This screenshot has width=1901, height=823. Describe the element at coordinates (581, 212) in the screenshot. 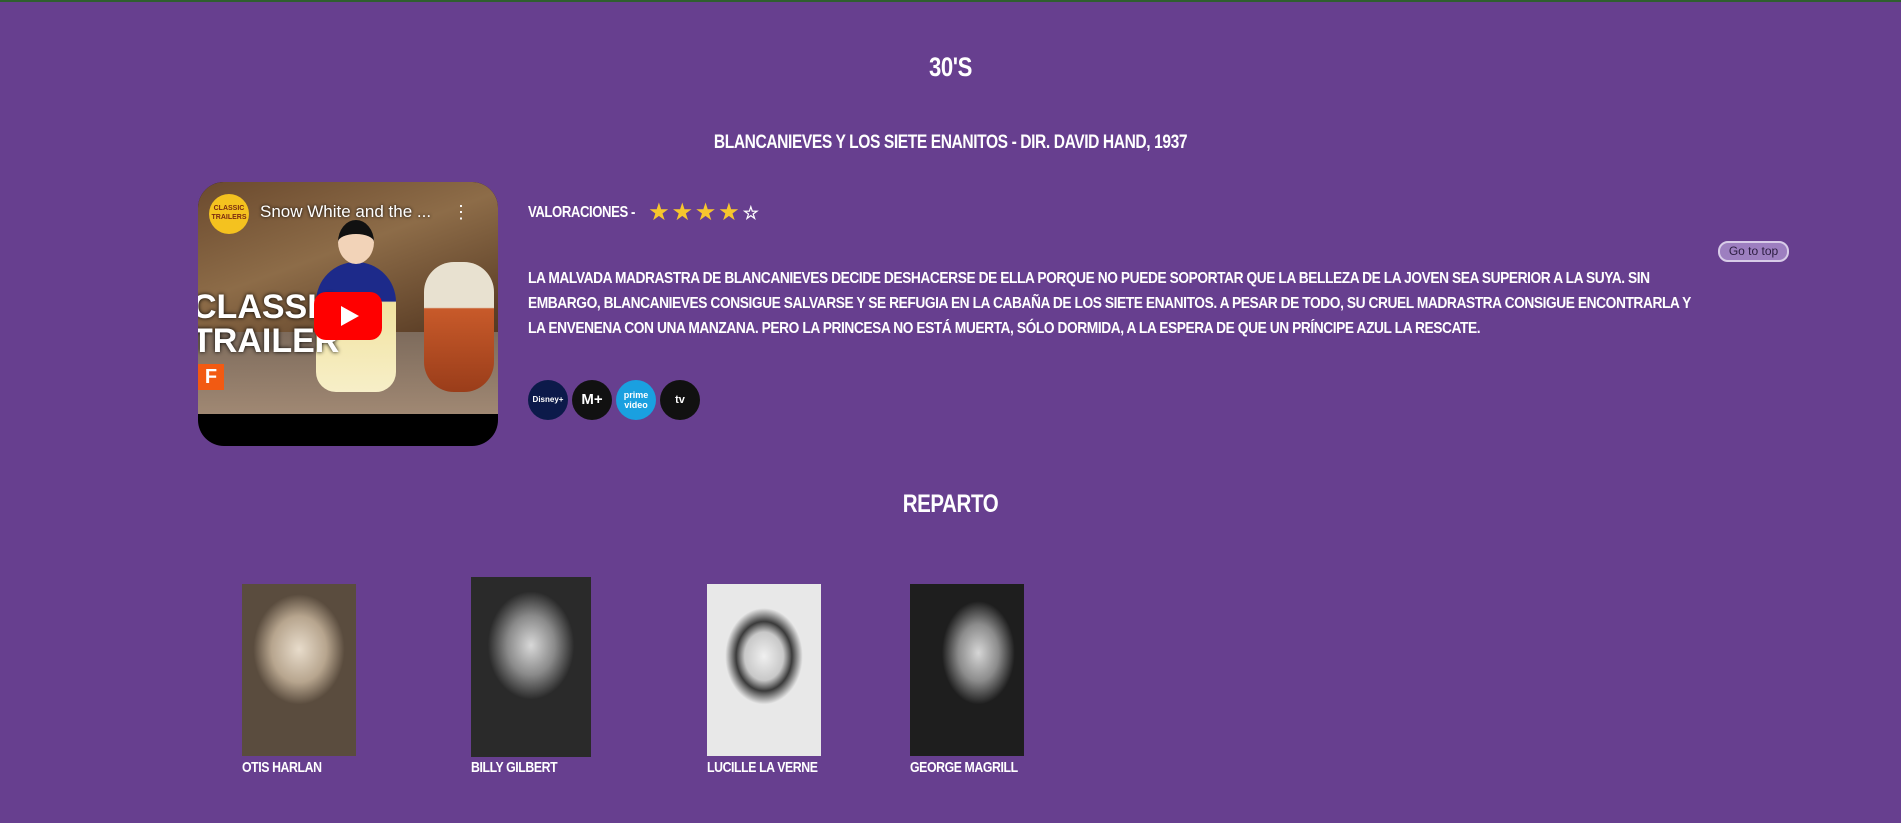

I see `ratings-label: VALORACIONES -` at that location.